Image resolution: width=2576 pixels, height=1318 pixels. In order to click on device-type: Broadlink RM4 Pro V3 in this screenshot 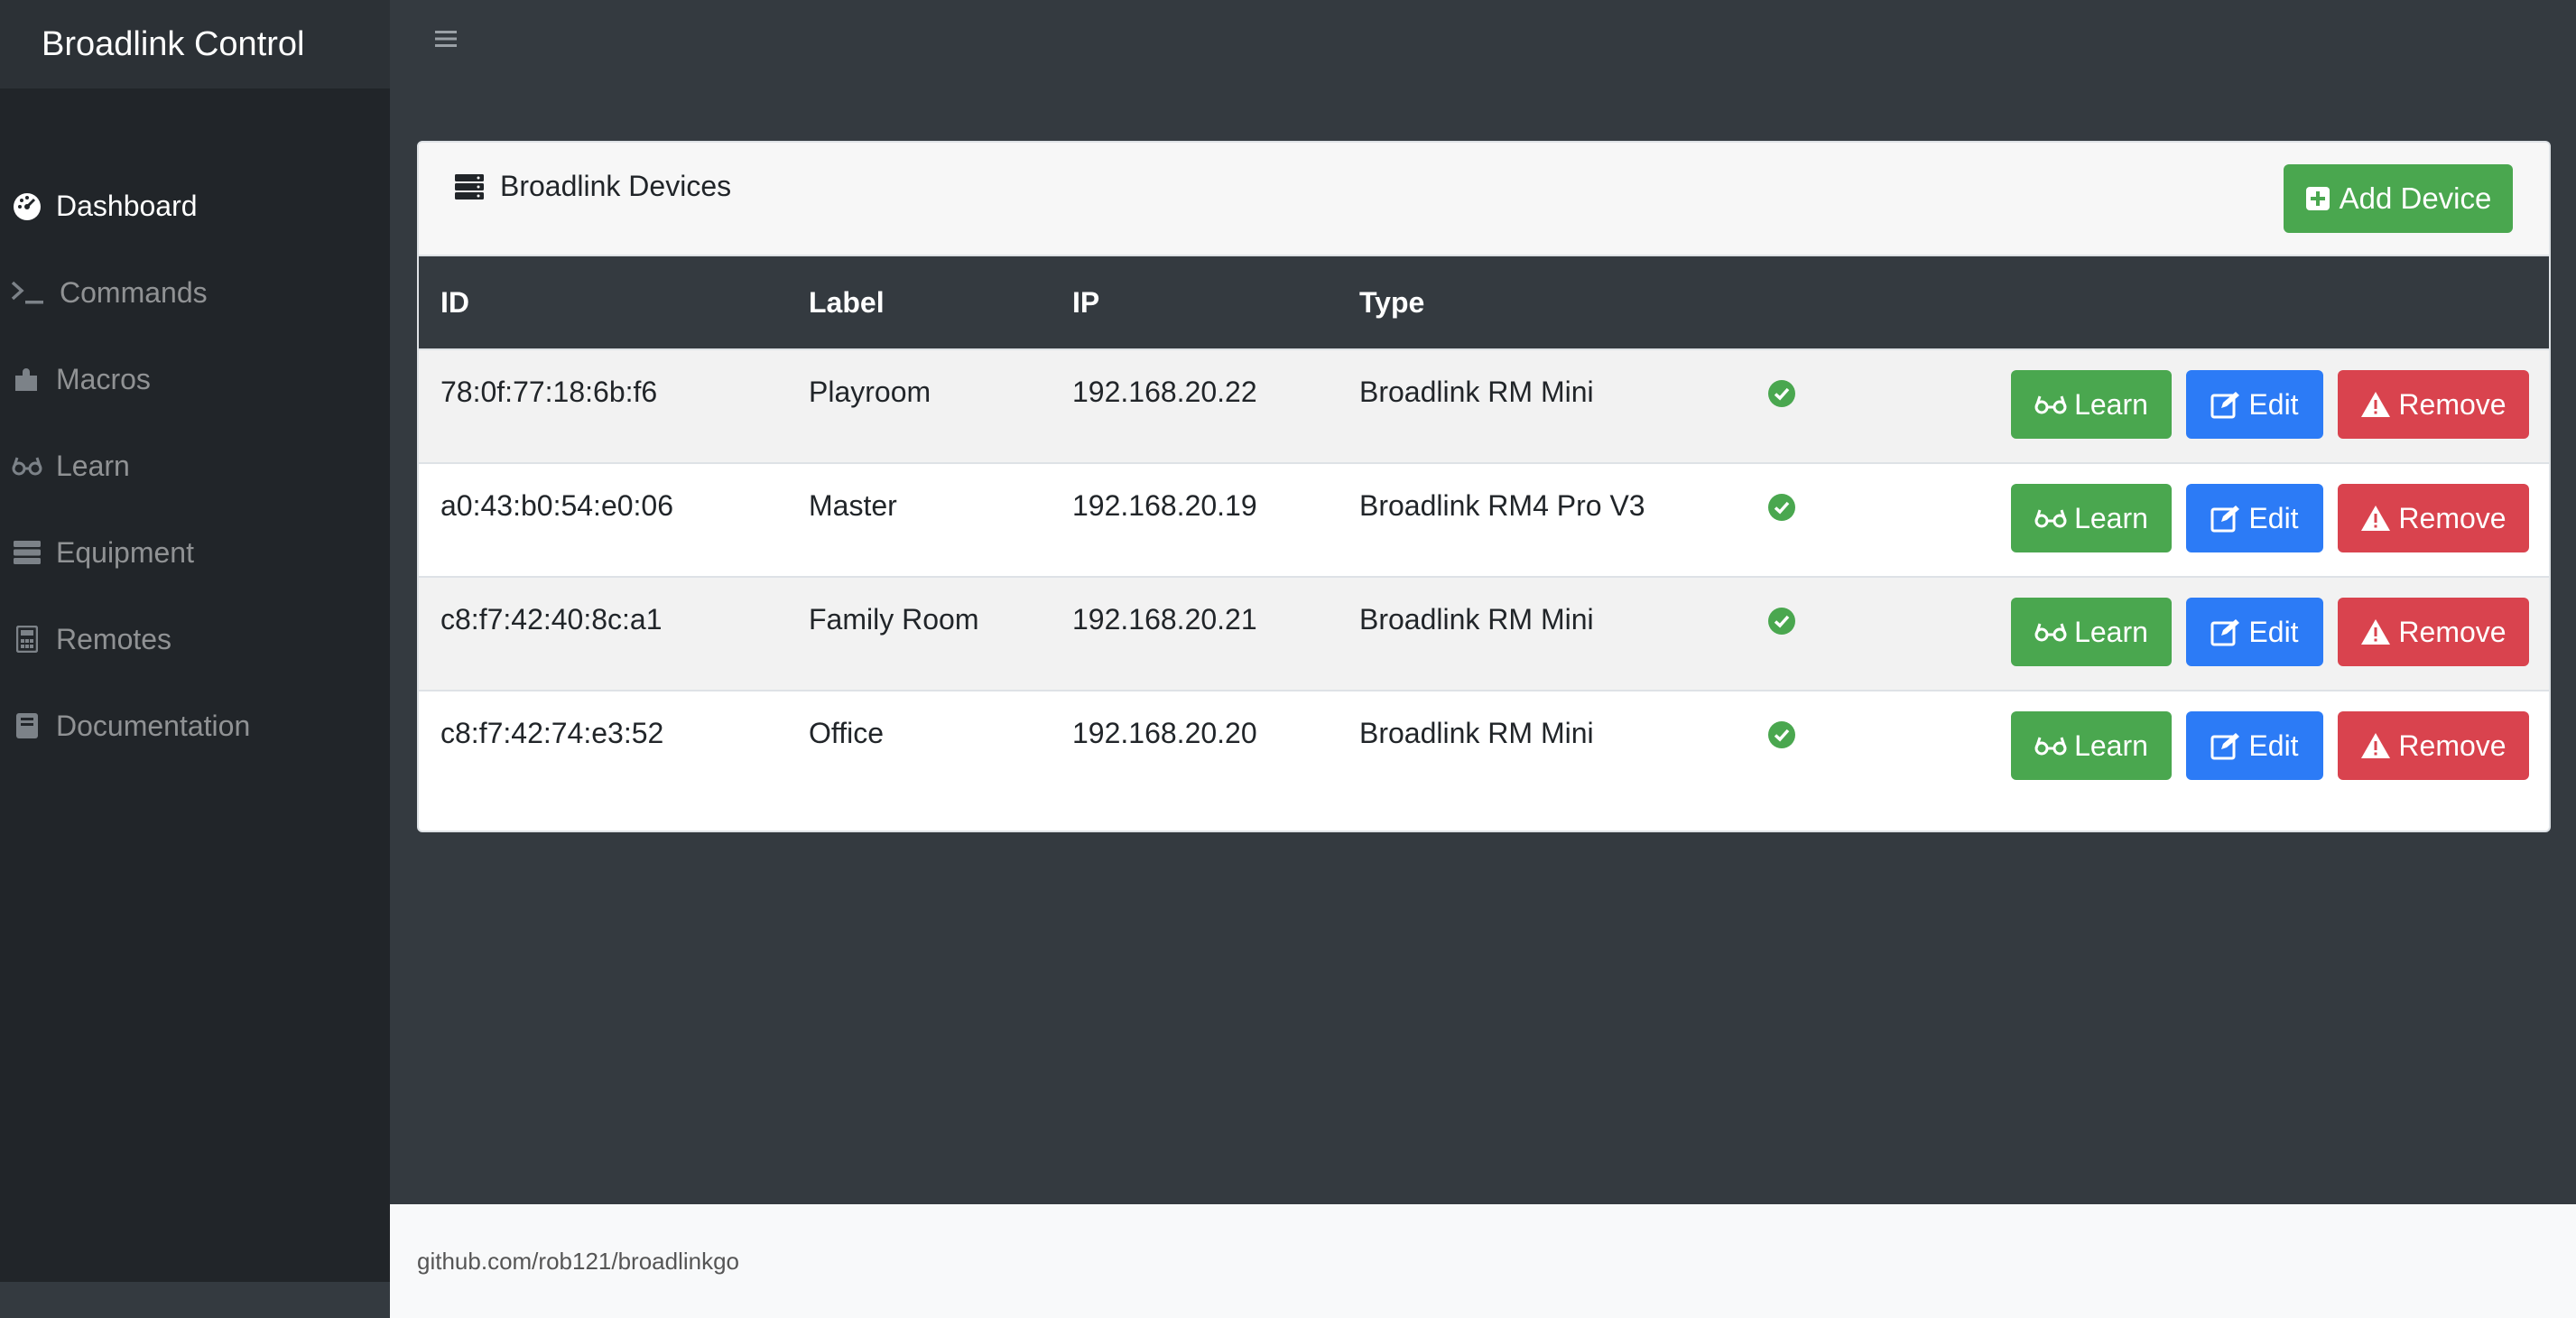, I will do `click(1502, 506)`.